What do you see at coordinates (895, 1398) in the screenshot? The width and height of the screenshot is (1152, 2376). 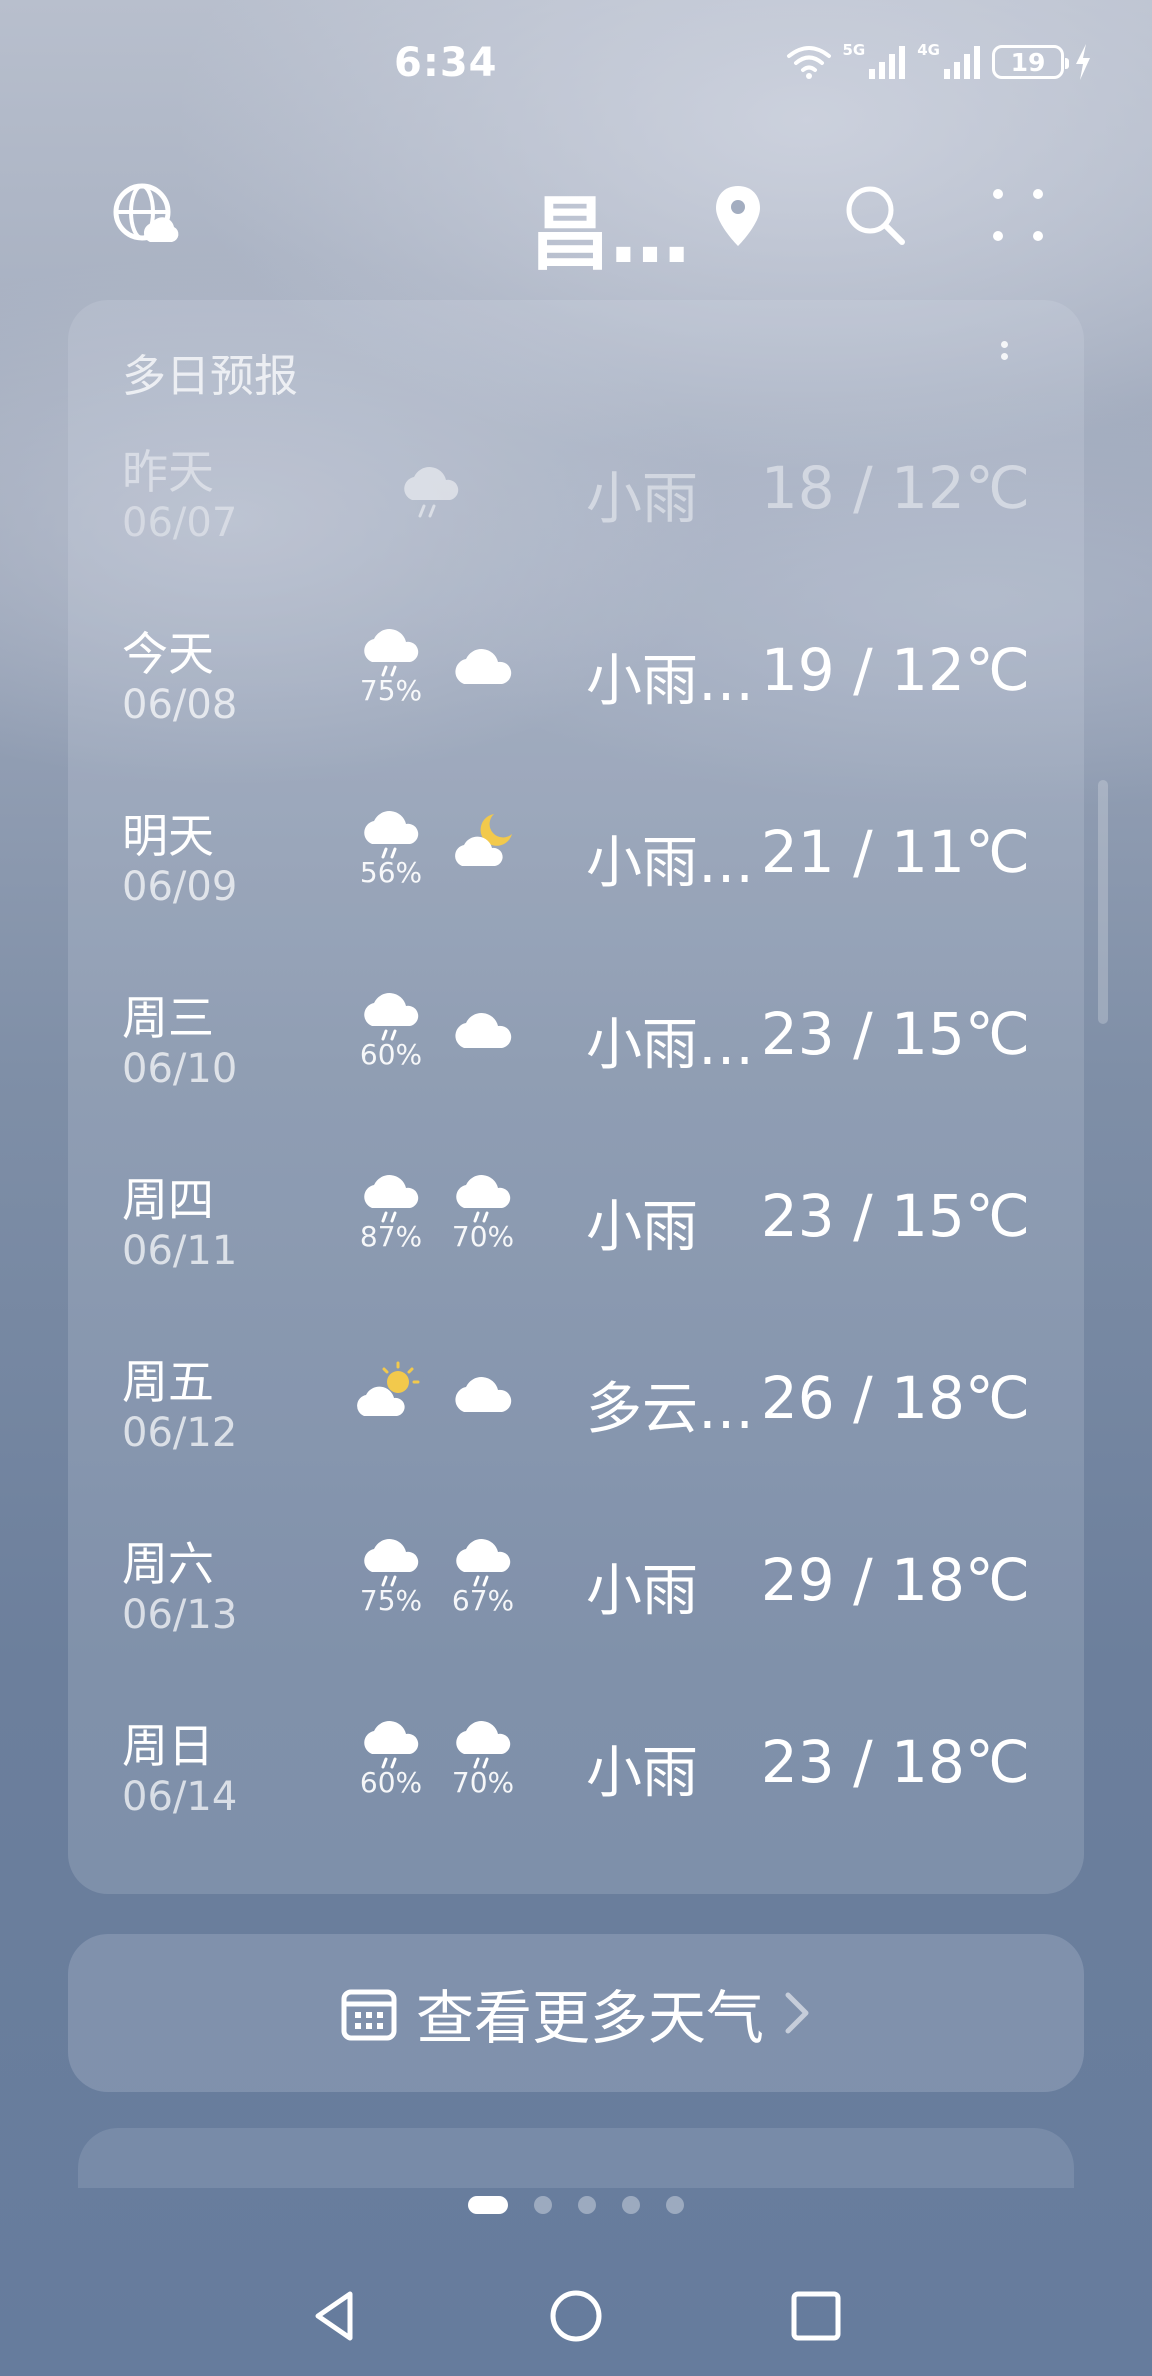 I see `day-temperature: 26 / 18℃` at bounding box center [895, 1398].